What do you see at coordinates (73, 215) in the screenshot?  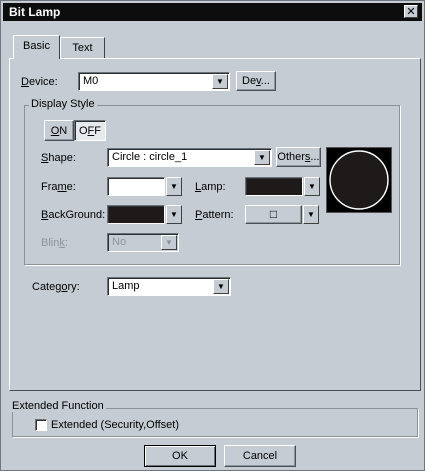 I see `background-label: BackGround:` at bounding box center [73, 215].